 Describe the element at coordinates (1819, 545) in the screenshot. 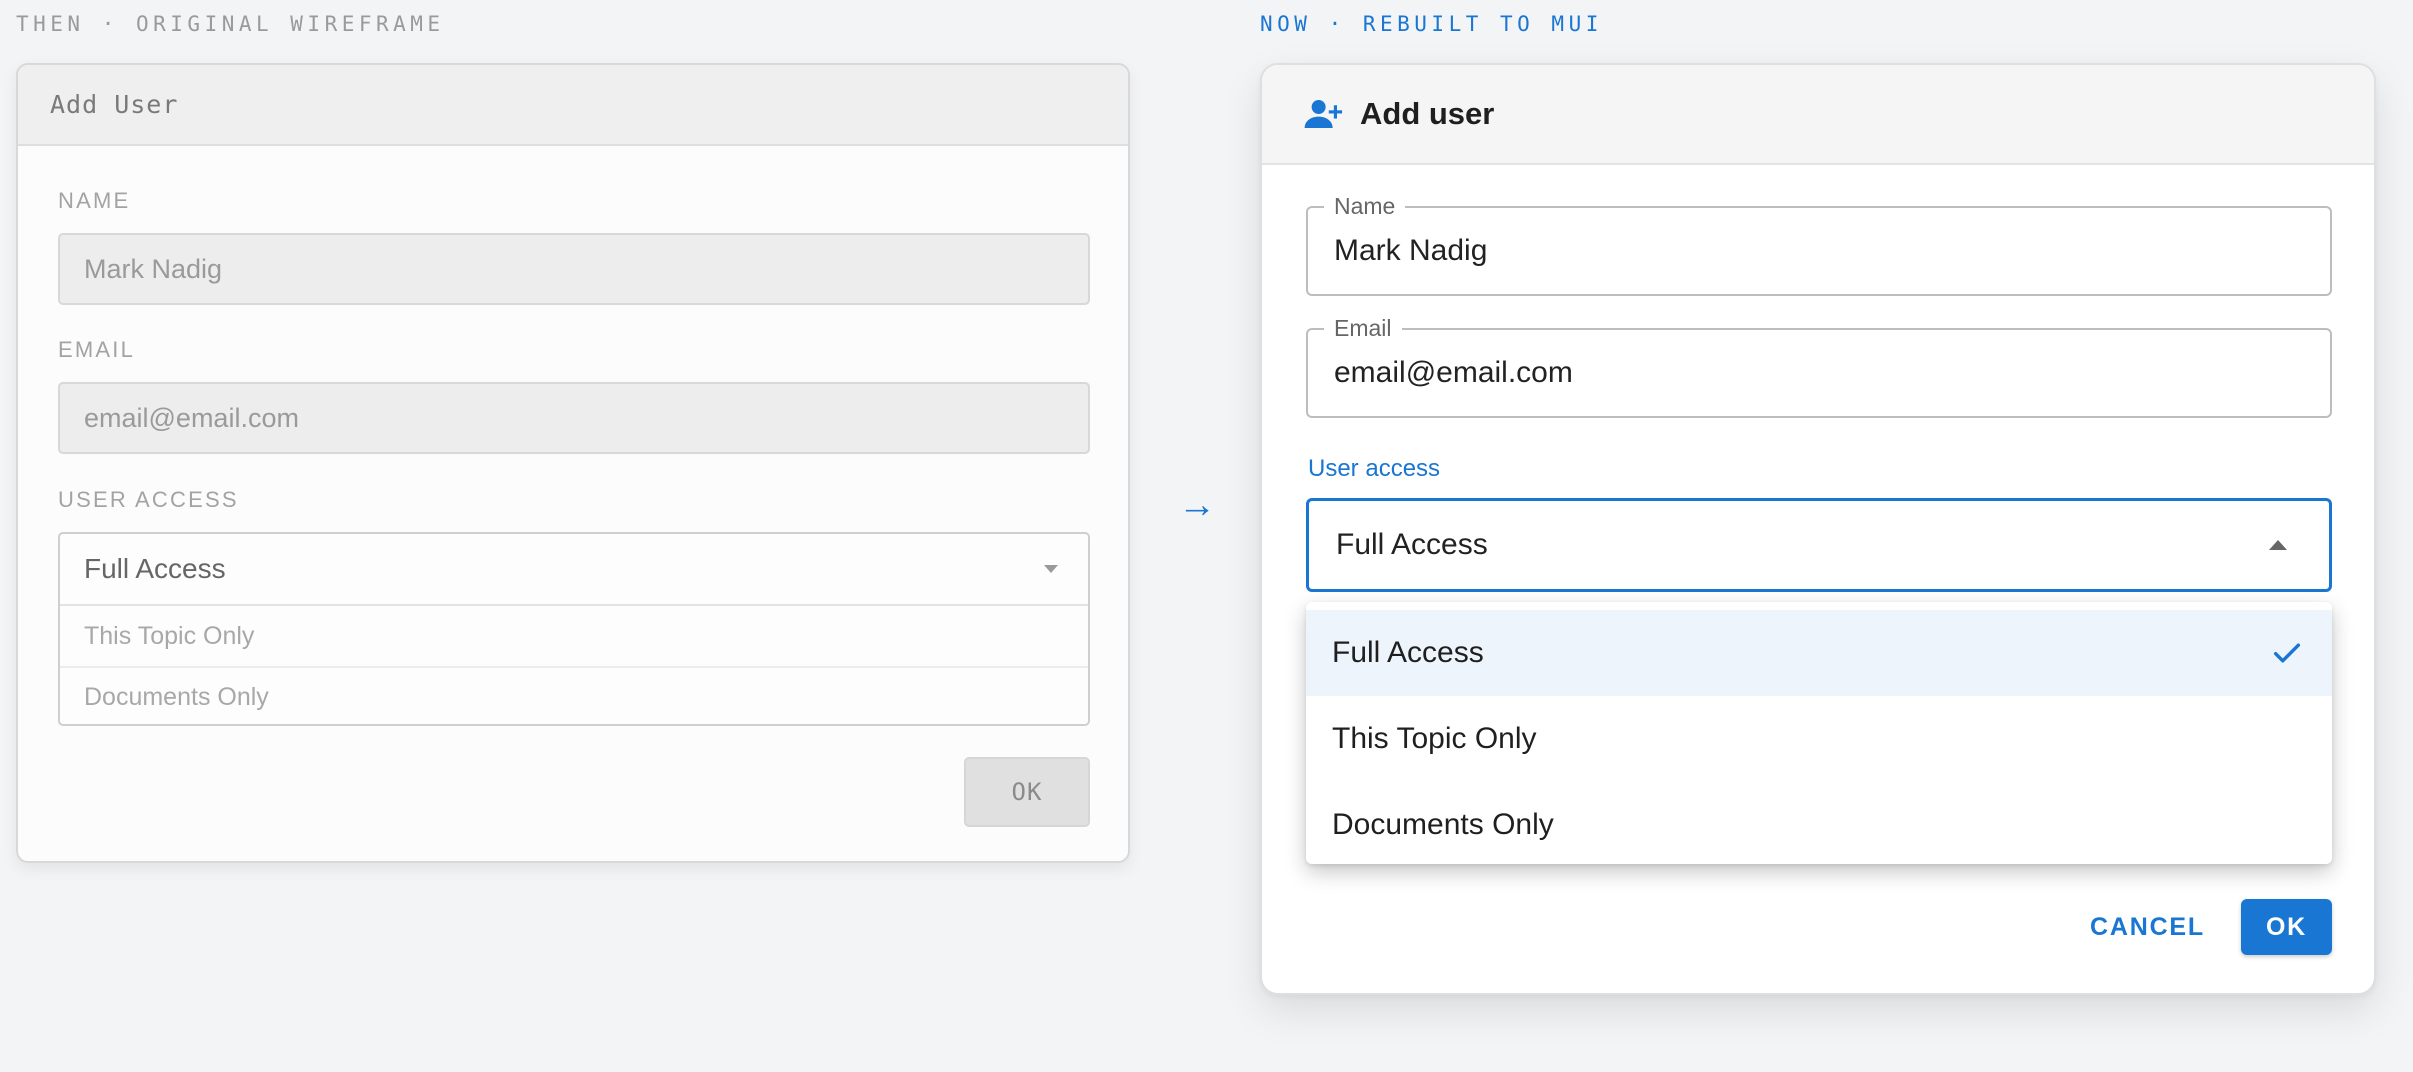

I see `user-access-select: Full Access` at that location.